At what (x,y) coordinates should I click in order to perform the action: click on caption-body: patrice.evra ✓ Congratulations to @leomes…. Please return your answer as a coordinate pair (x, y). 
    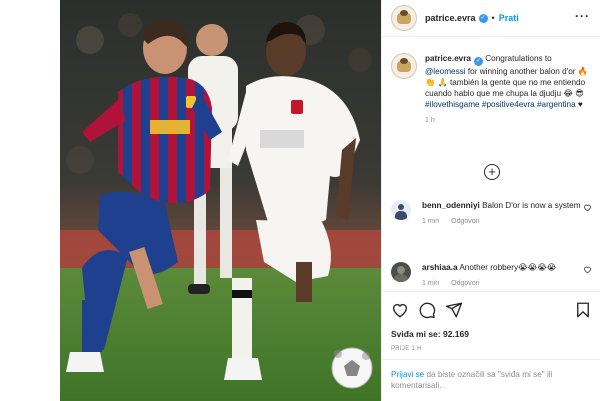
    Looking at the image, I should click on (507, 89).